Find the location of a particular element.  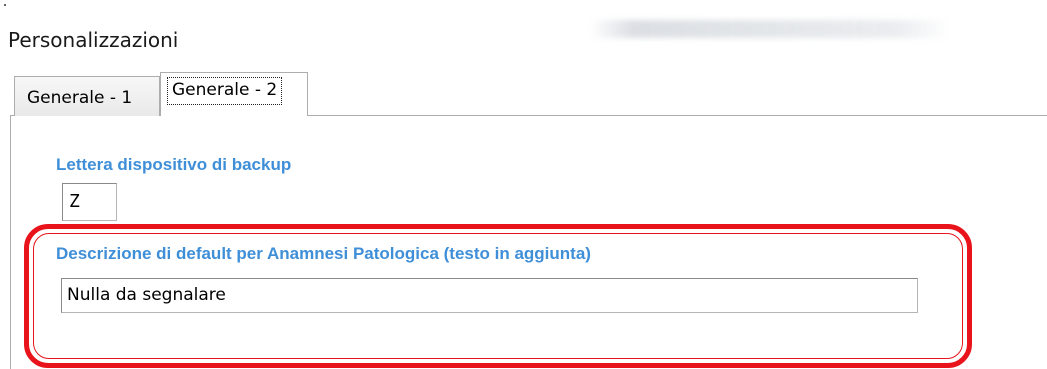

blurred-title-area is located at coordinates (770, 29).